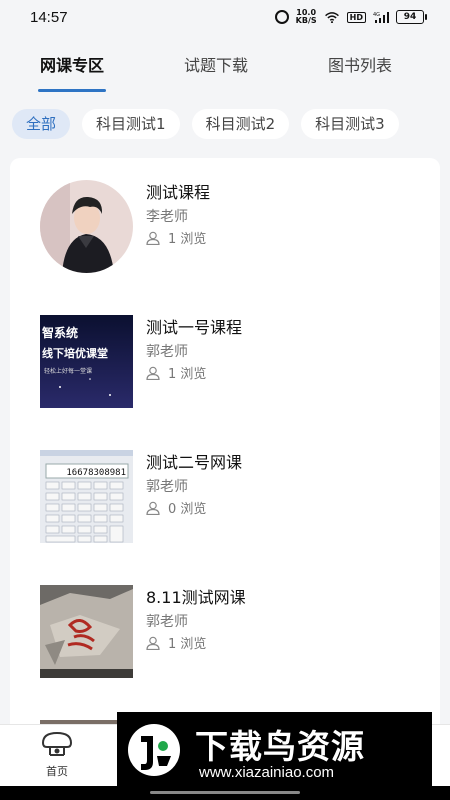 The width and height of the screenshot is (450, 800). Describe the element at coordinates (86, 361) in the screenshot. I see `course-thumbnail-banner: 智系统 线下培优课堂 轻松上好每一堂课` at that location.